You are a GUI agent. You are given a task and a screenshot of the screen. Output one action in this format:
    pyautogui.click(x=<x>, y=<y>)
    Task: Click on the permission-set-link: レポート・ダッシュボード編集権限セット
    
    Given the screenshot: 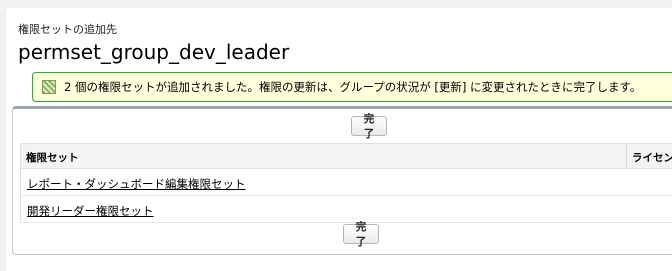 What is the action you would take?
    pyautogui.click(x=136, y=184)
    